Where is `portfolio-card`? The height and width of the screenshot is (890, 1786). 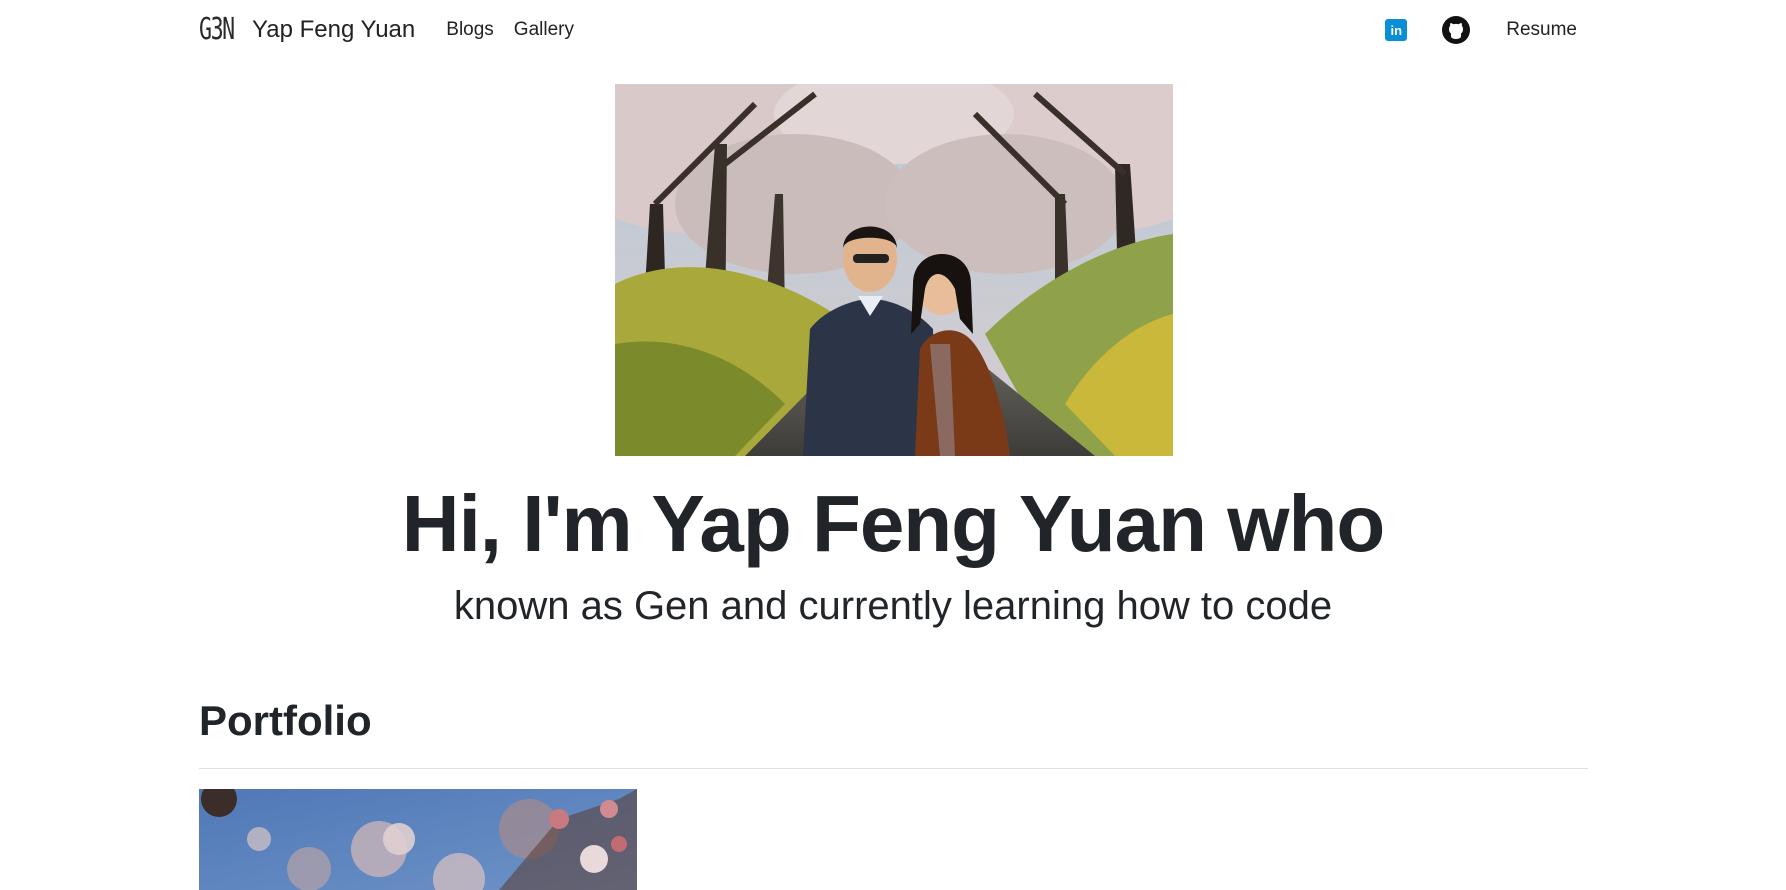 portfolio-card is located at coordinates (418, 839).